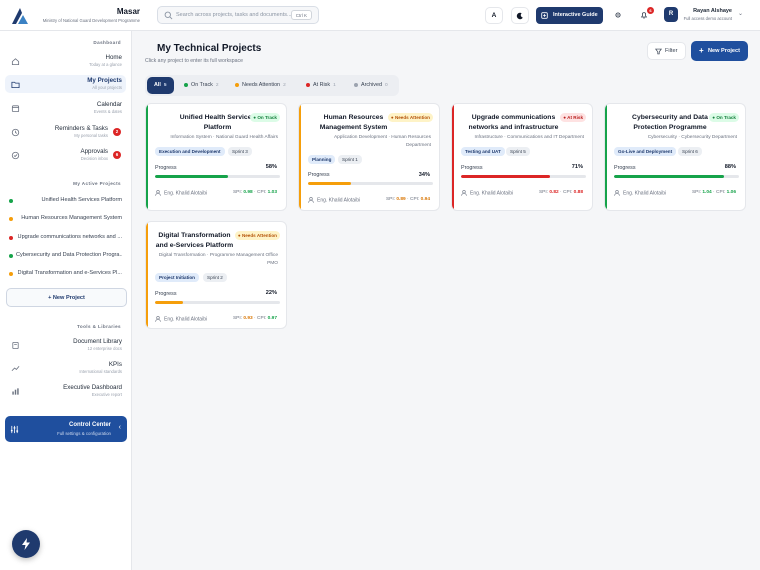  I want to click on status-badge: ● Needs Attention, so click(257, 235).